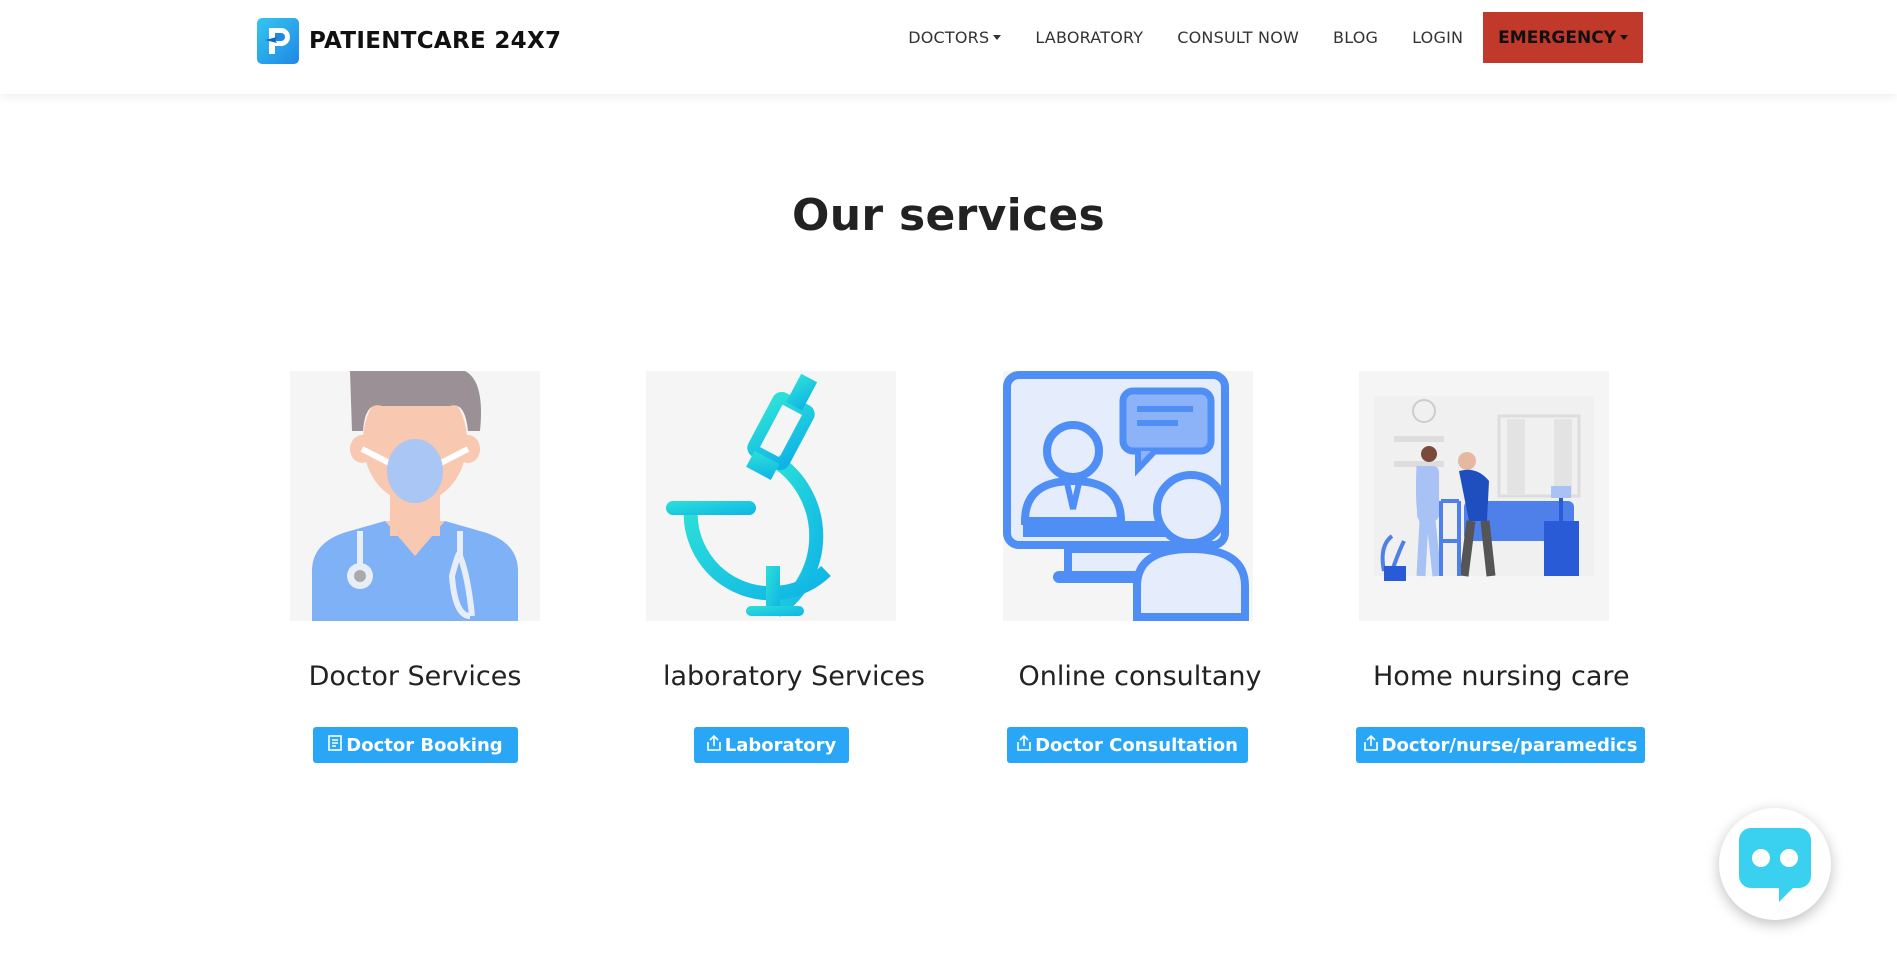 Image resolution: width=1897 pixels, height=980 pixels. Describe the element at coordinates (1484, 496) in the screenshot. I see `home-nursing-illustration` at that location.